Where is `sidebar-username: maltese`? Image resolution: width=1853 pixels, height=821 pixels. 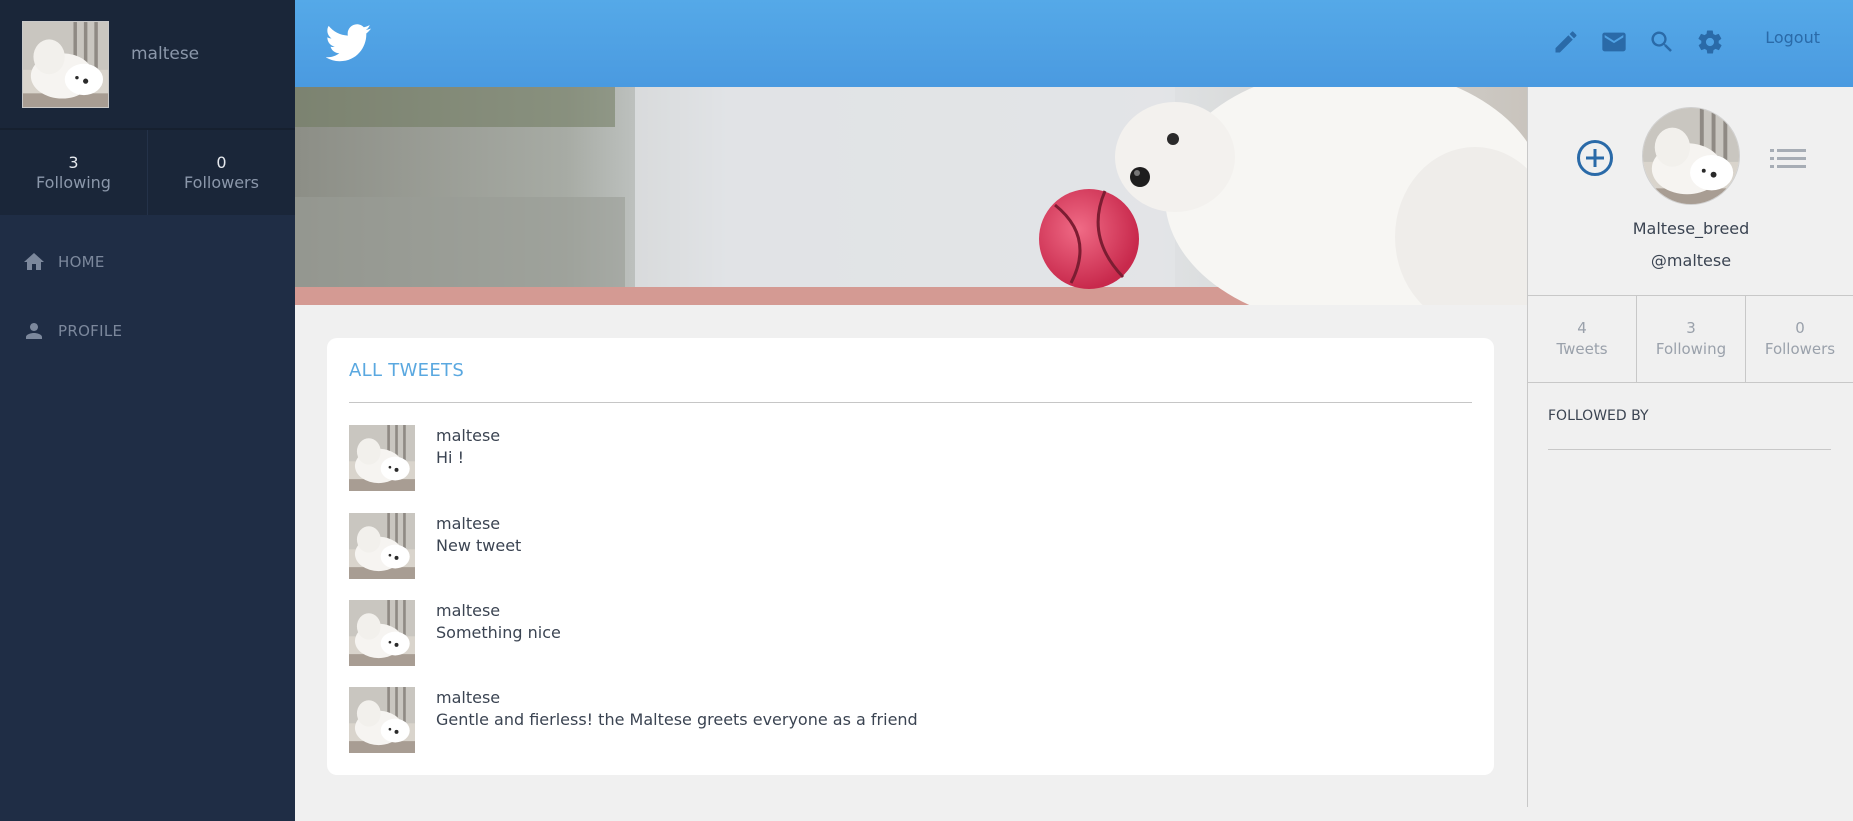 sidebar-username: maltese is located at coordinates (165, 54).